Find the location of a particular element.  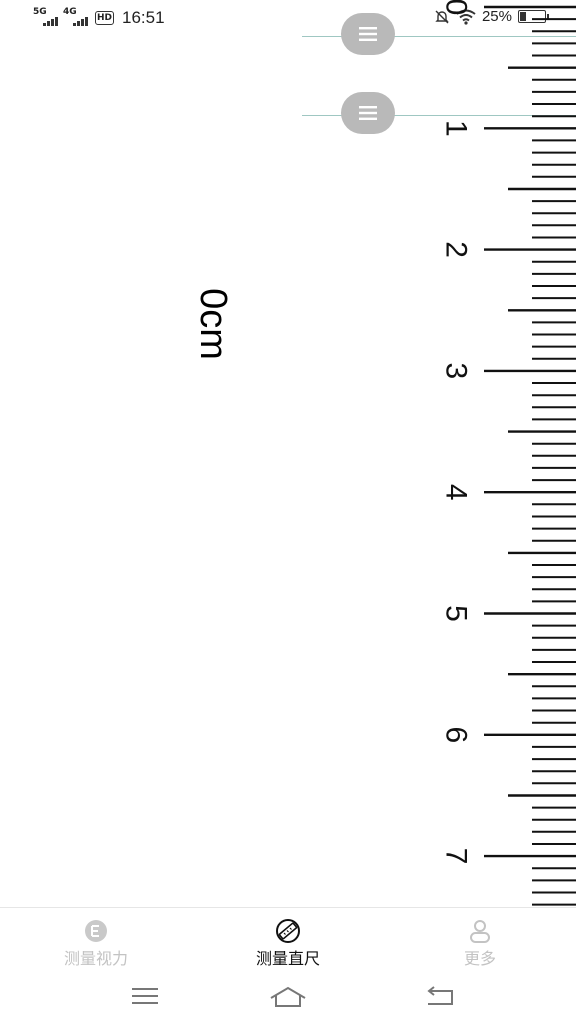

tab-label: 测量直尺 is located at coordinates (287, 958).